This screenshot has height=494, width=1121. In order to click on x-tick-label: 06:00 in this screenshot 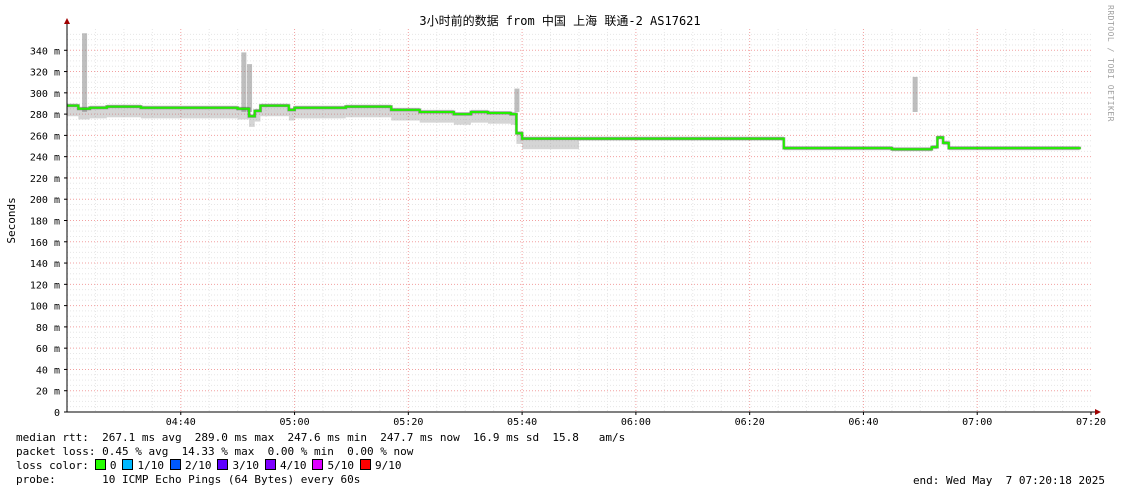, I will do `click(636, 422)`.